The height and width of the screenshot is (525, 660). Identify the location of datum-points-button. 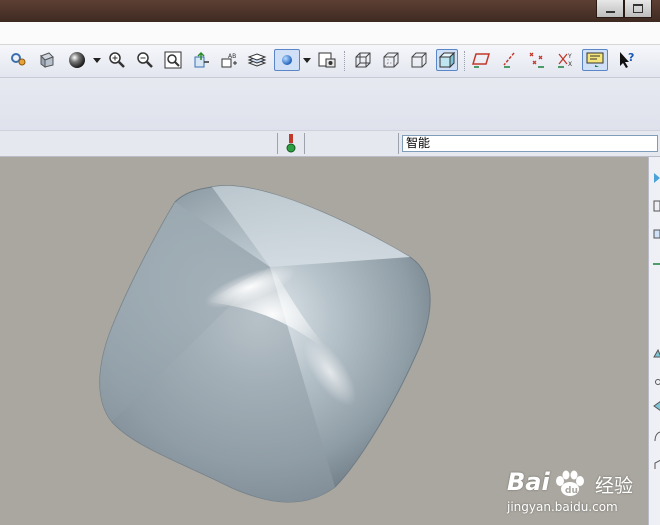
(537, 60).